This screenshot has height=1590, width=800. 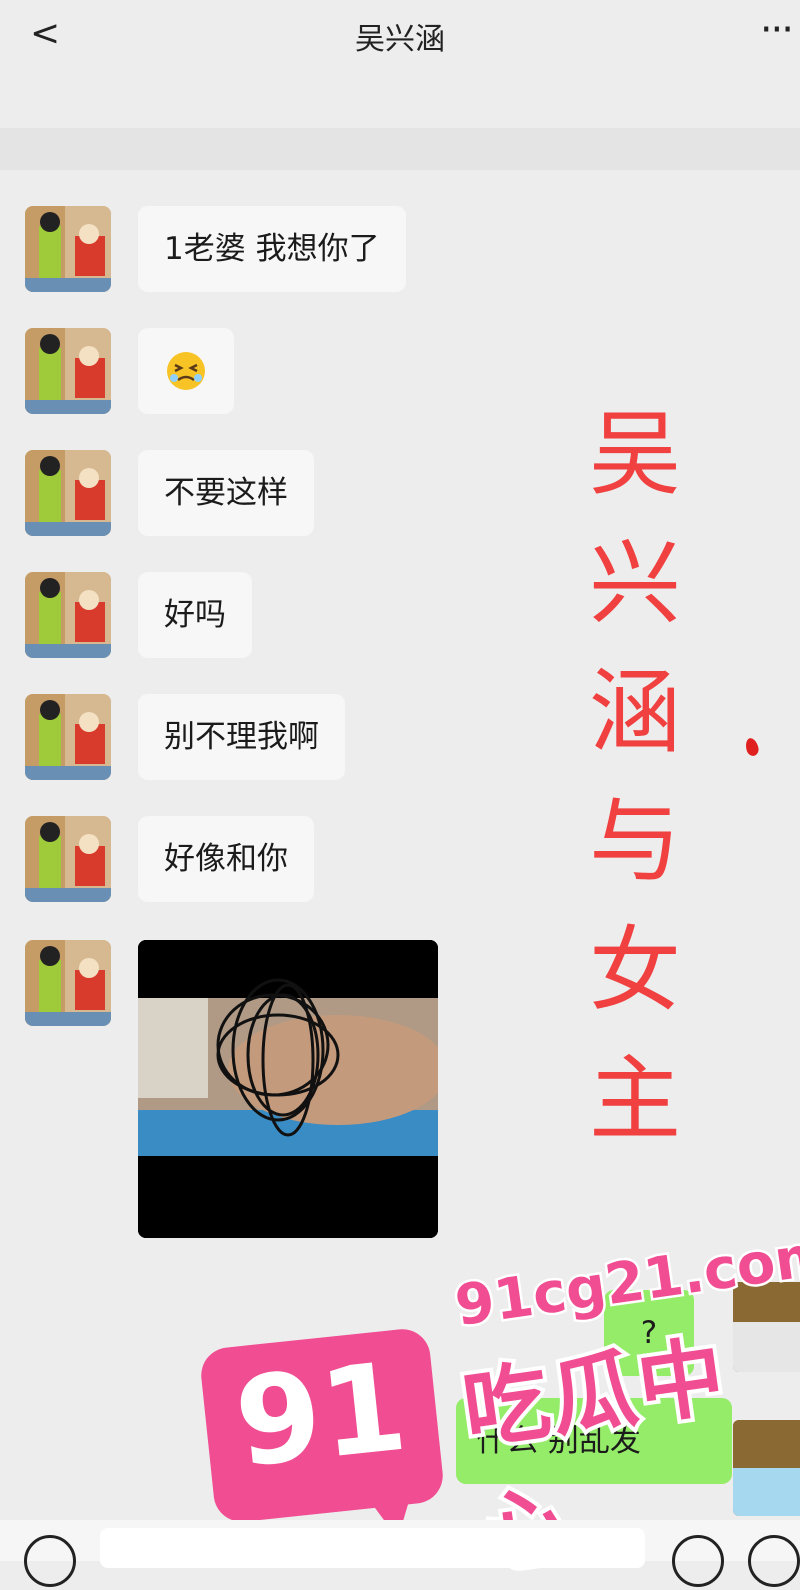 I want to click on logo-number: 91, so click(x=321, y=1415).